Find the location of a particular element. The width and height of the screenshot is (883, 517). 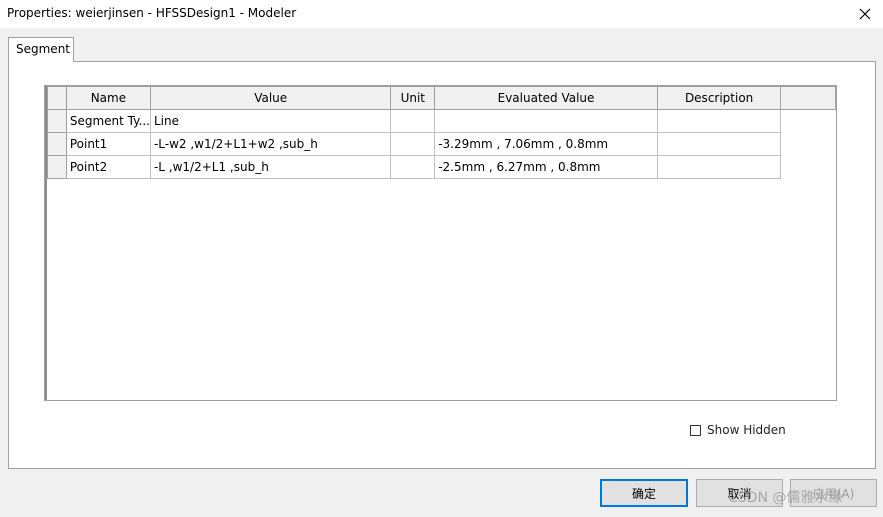

cell-value: Line is located at coordinates (270, 121).